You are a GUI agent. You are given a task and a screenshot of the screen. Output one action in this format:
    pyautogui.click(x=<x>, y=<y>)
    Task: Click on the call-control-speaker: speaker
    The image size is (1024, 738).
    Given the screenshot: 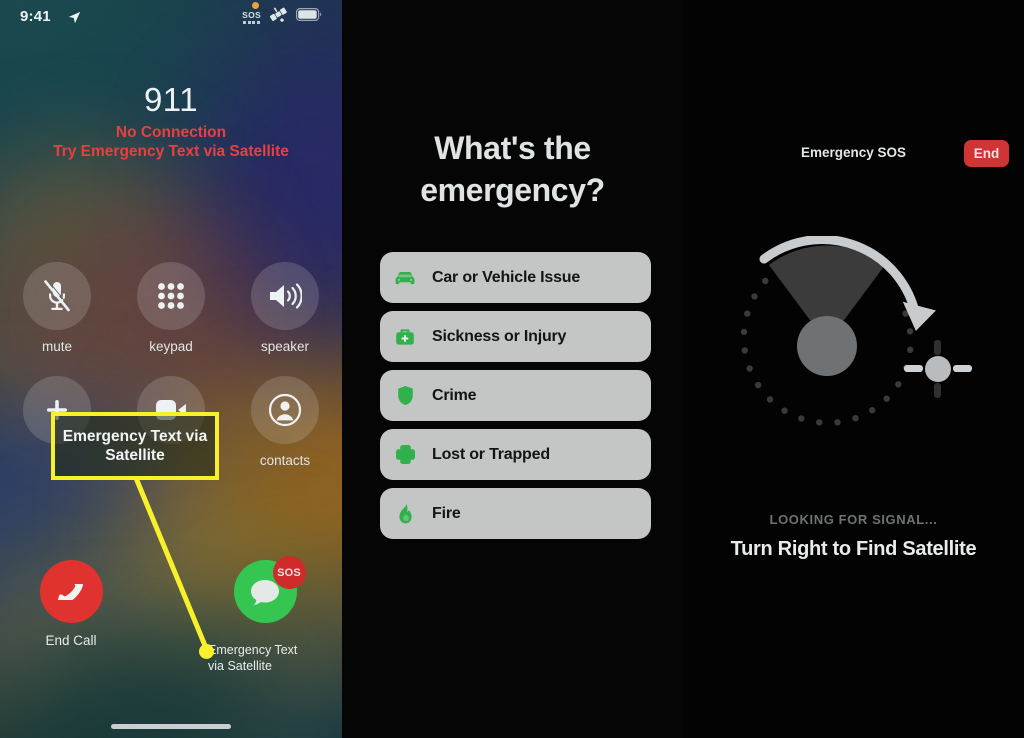 What is the action you would take?
    pyautogui.click(x=285, y=308)
    